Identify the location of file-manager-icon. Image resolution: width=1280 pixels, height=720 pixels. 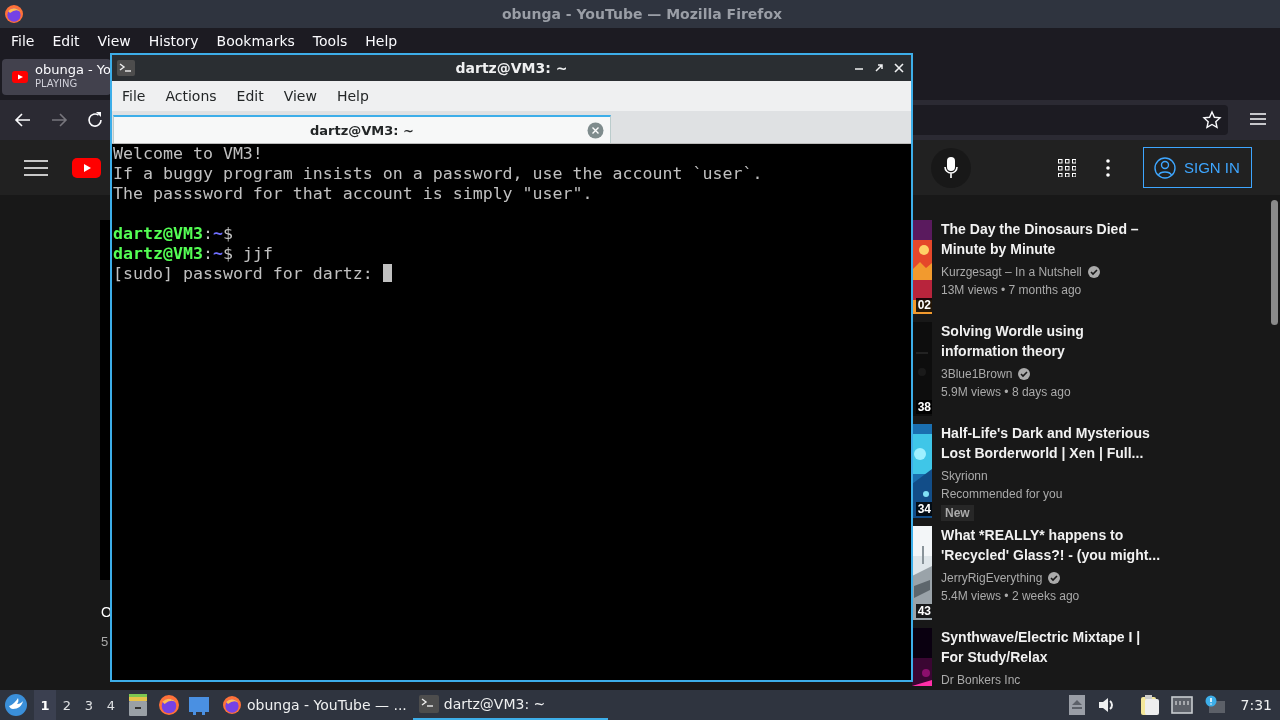
(138, 705).